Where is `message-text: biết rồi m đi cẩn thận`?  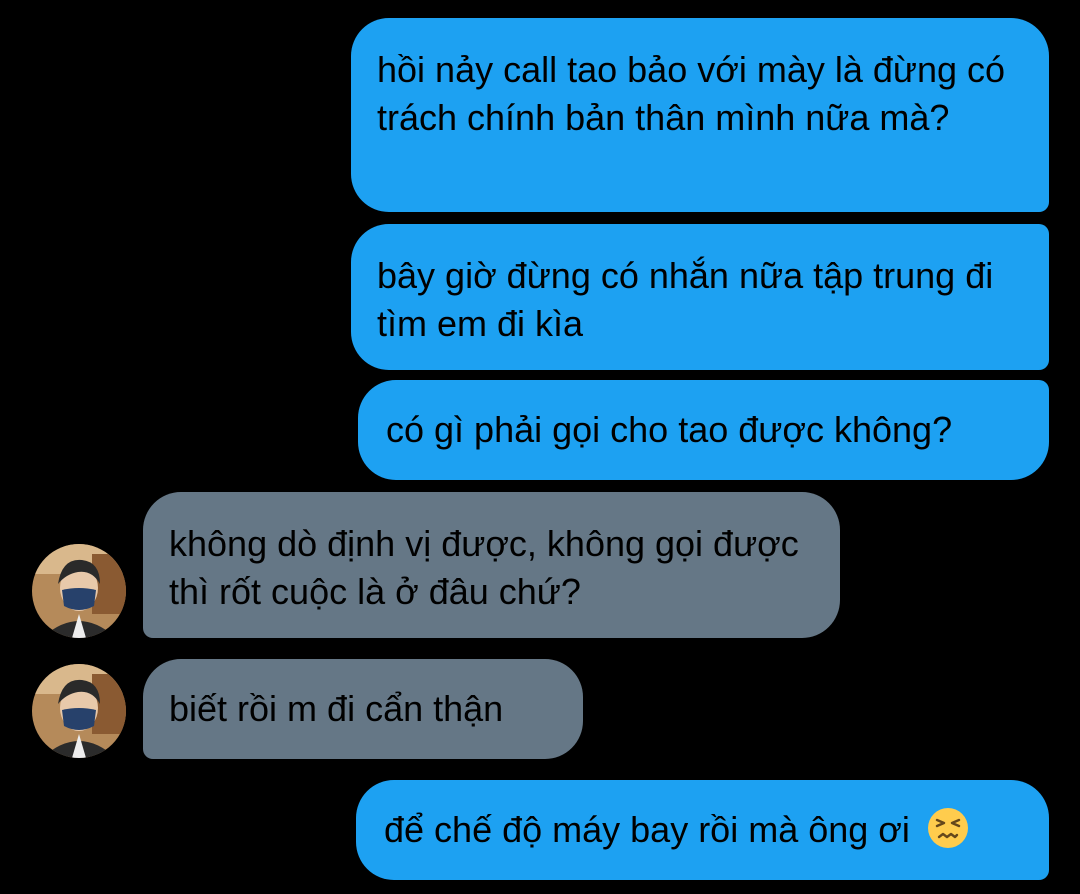 message-text: biết rồi m đi cẩn thận is located at coordinates (336, 708).